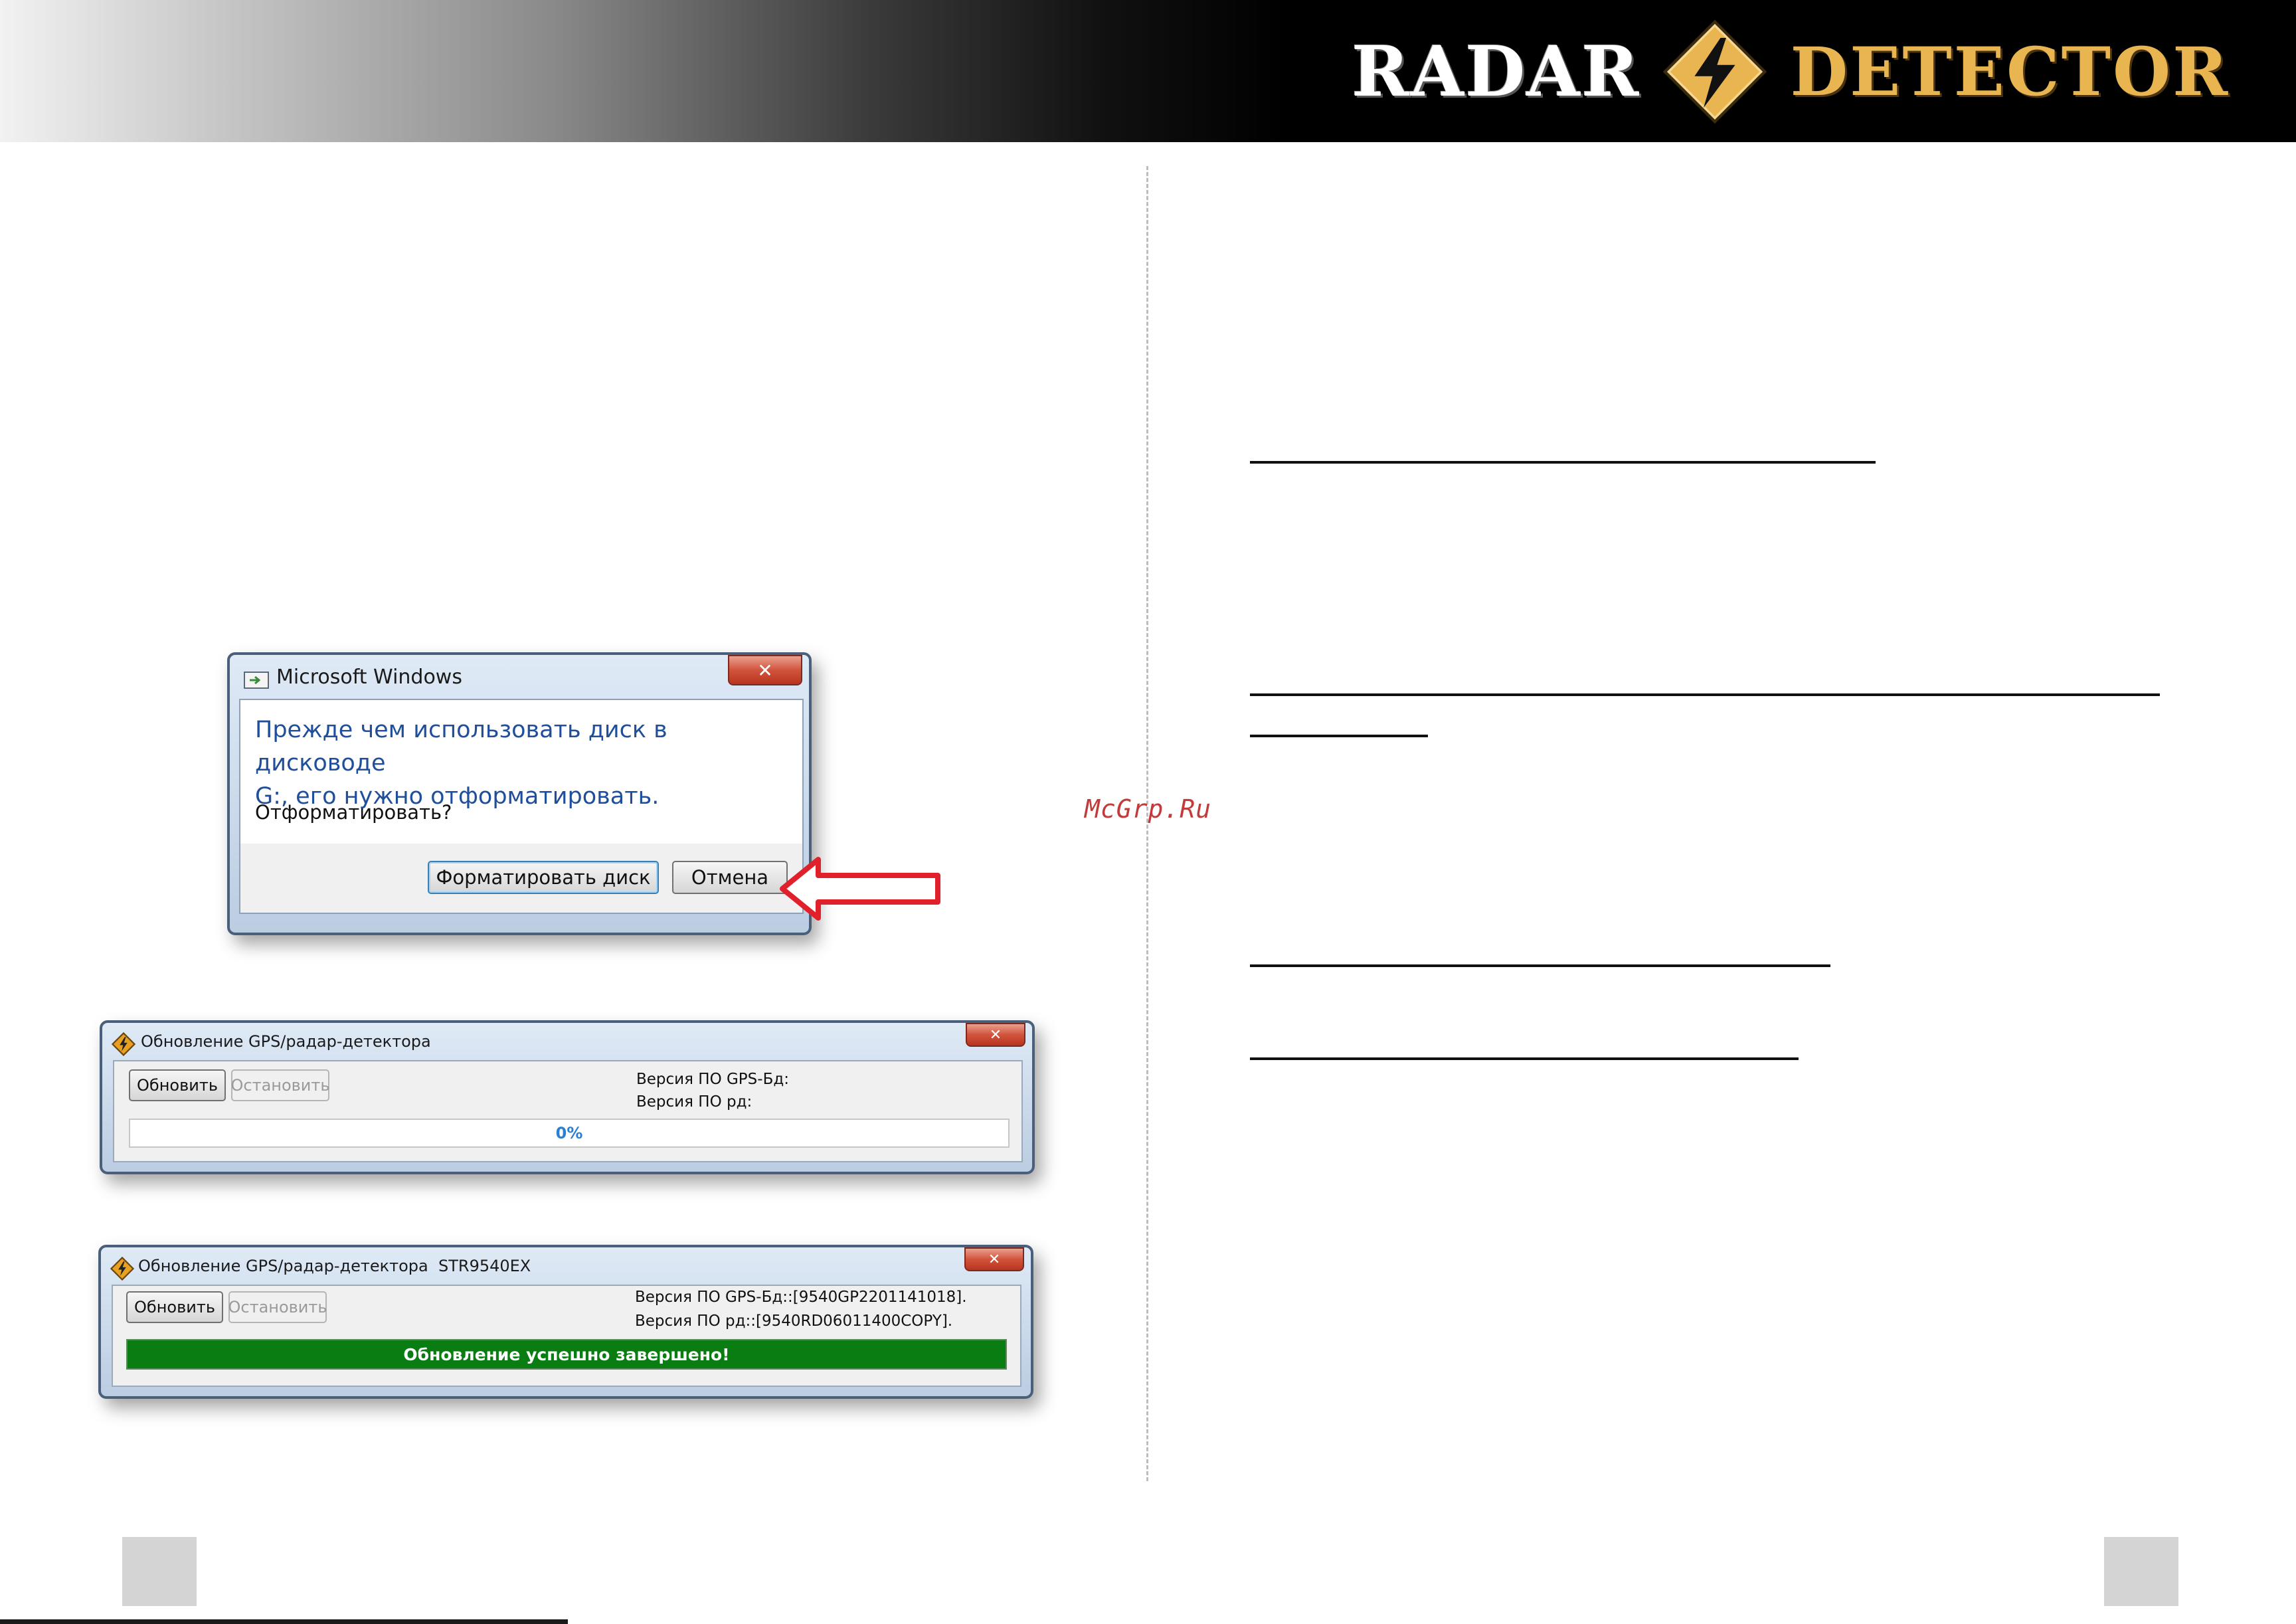 The image size is (2296, 1624). Describe the element at coordinates (159, 1571) in the screenshot. I see `page-number-box-left` at that location.